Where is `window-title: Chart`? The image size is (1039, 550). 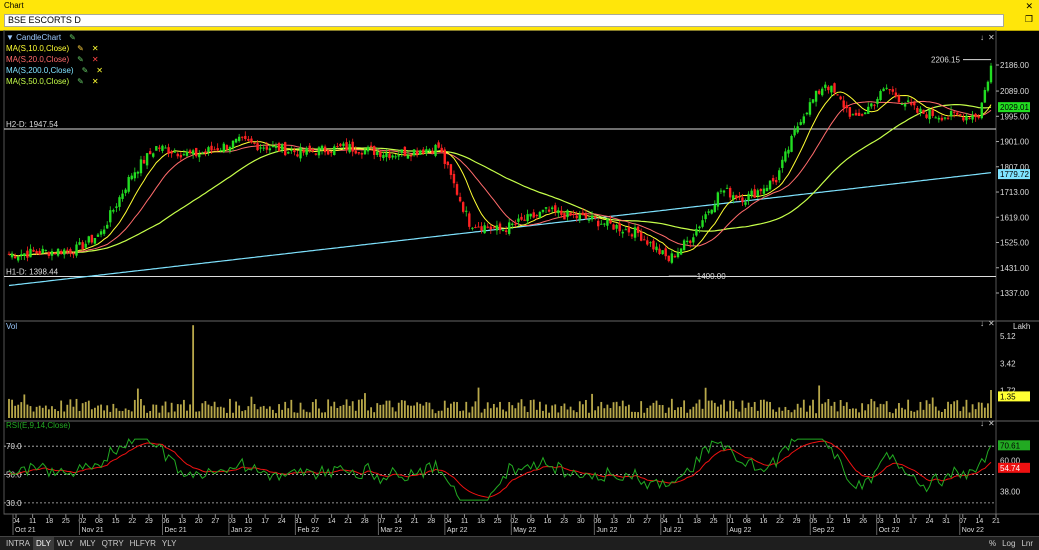 window-title: Chart is located at coordinates (14, 5).